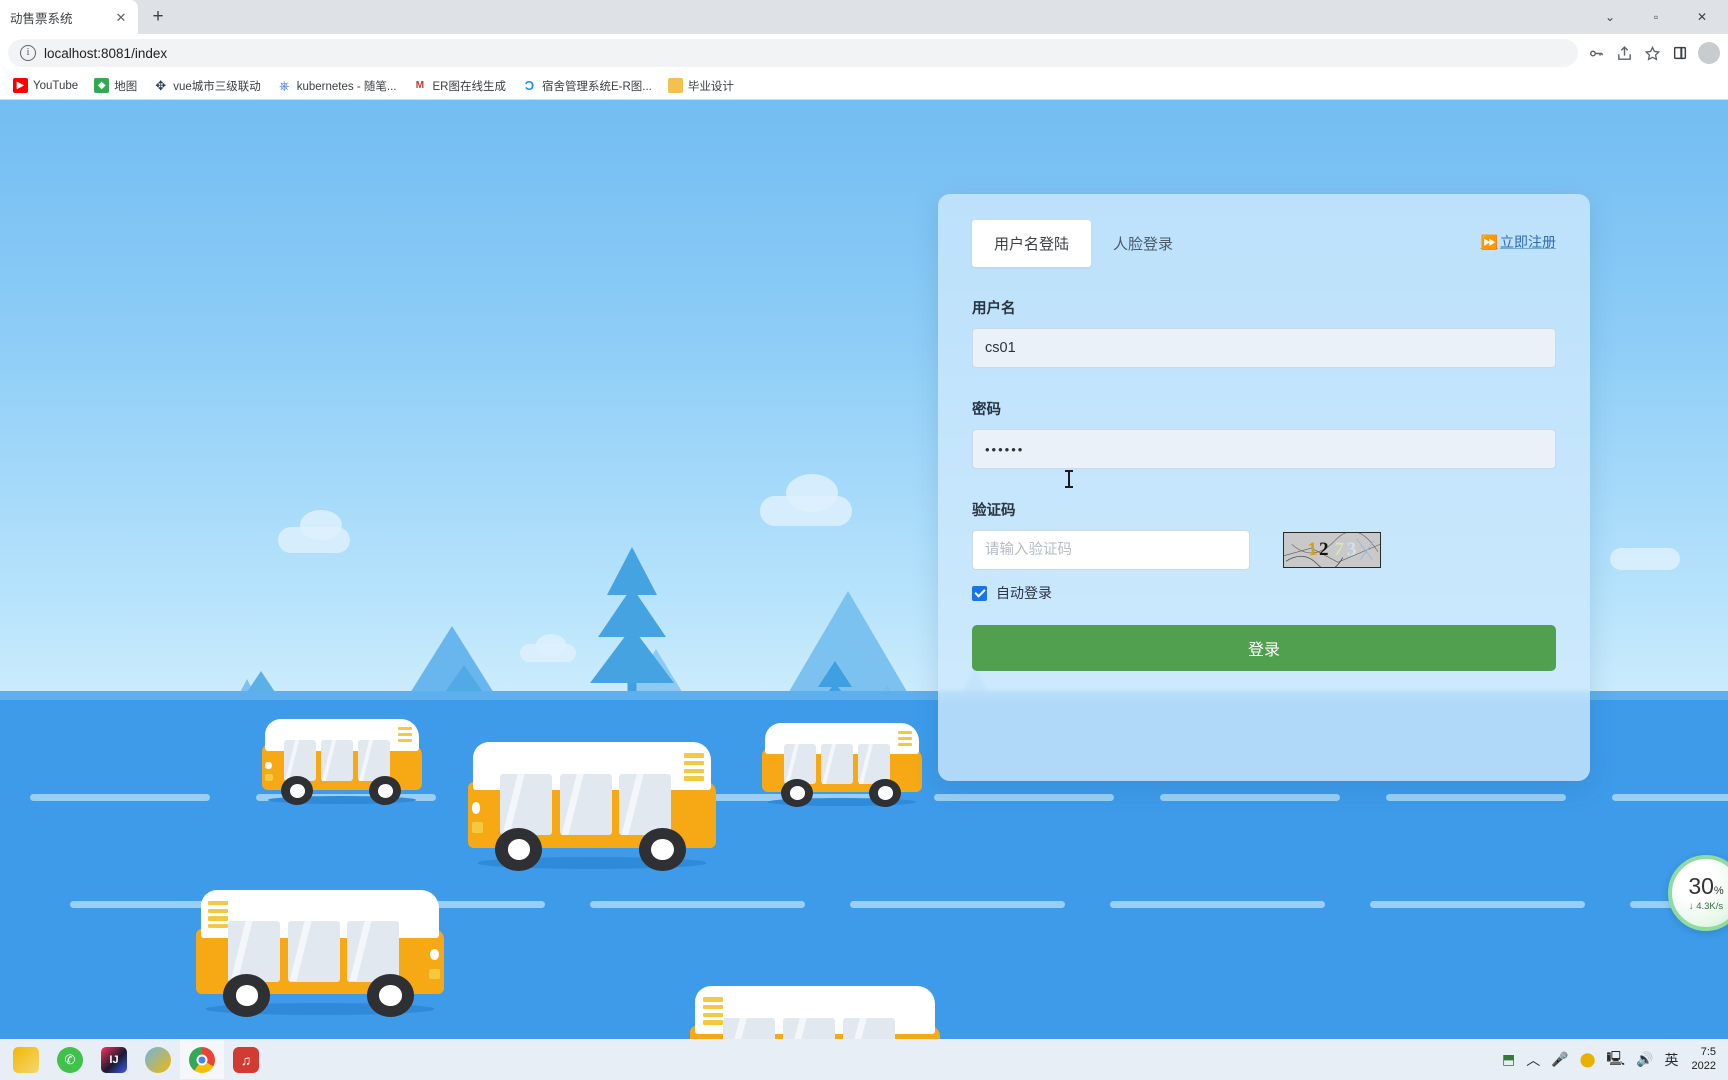 Image resolution: width=1728 pixels, height=1080 pixels. I want to click on password-input: ••••••, so click(1264, 449).